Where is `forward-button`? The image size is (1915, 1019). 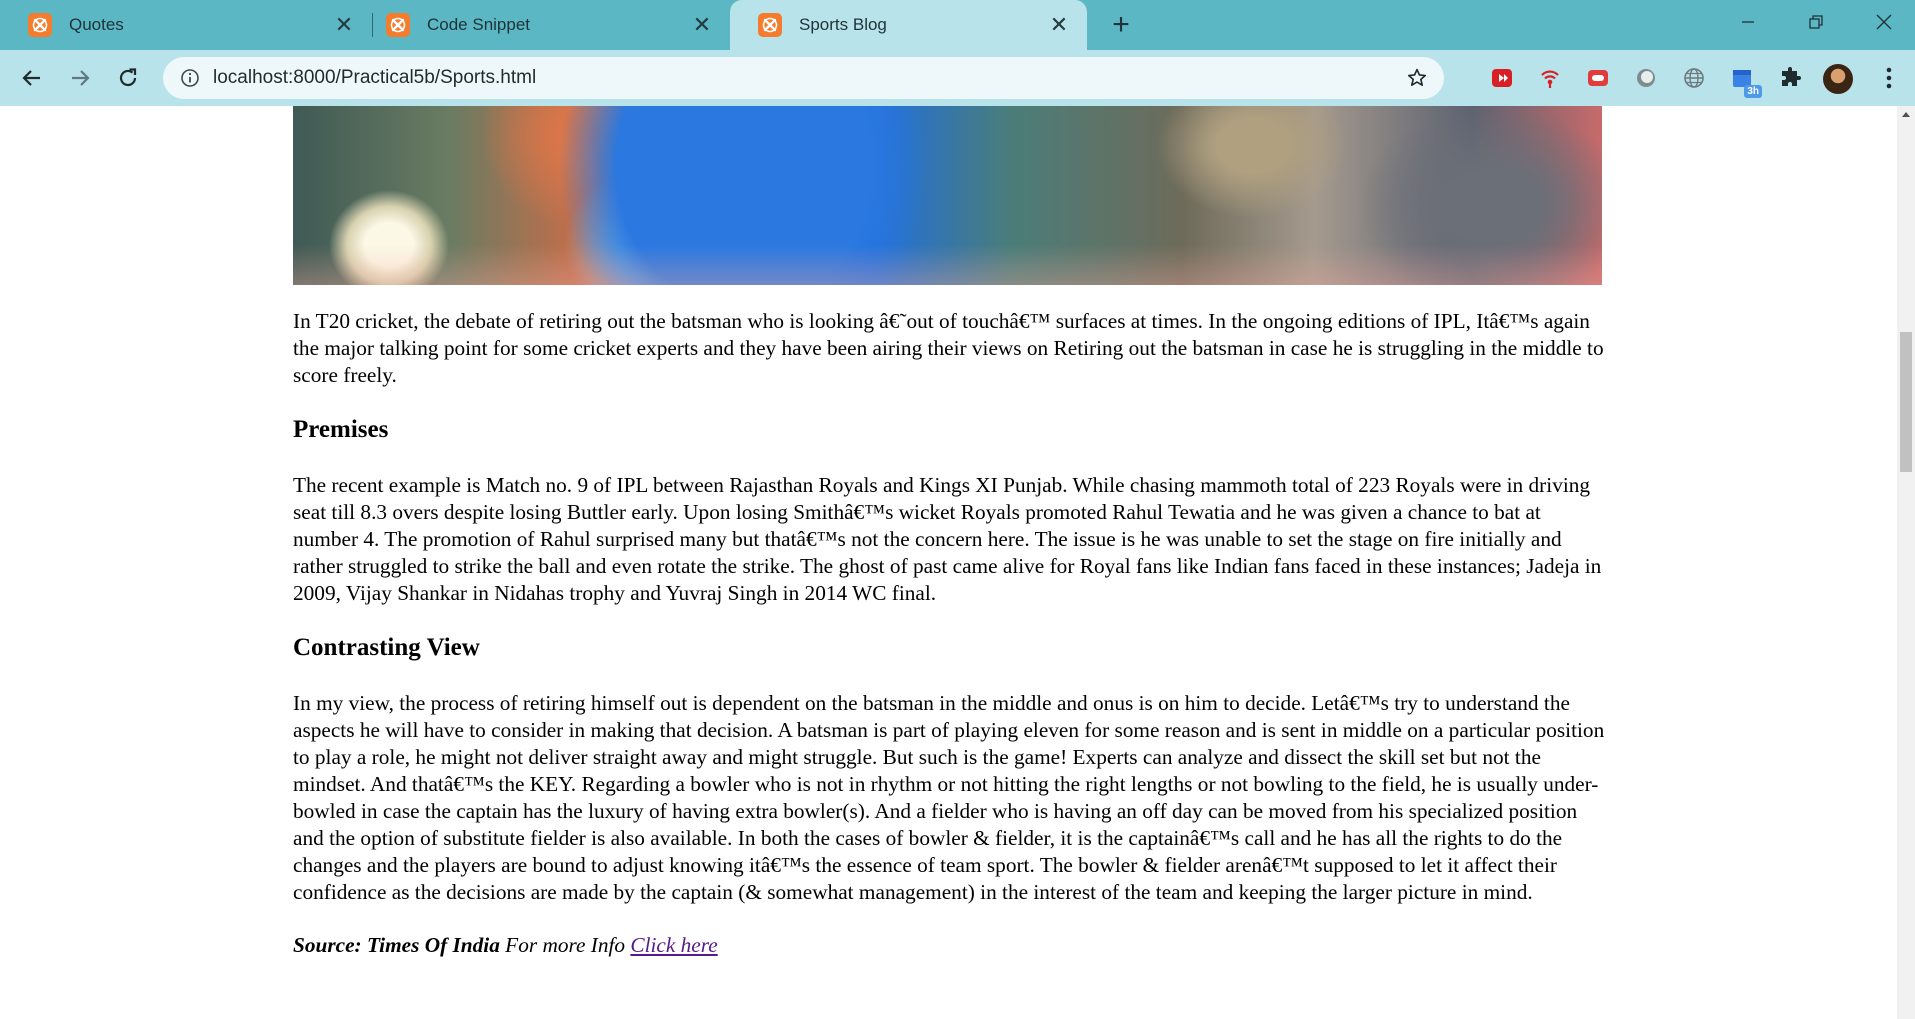
forward-button is located at coordinates (80, 78).